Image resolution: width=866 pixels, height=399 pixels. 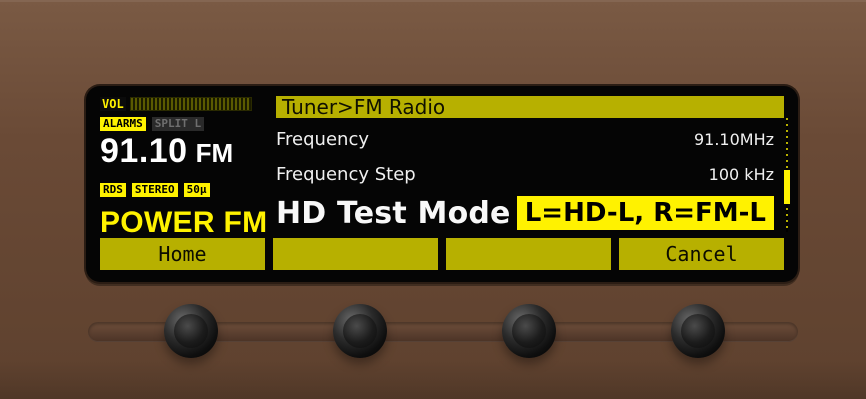 I want to click on breadcrumb: Tuner>FM Radio, so click(x=530, y=107).